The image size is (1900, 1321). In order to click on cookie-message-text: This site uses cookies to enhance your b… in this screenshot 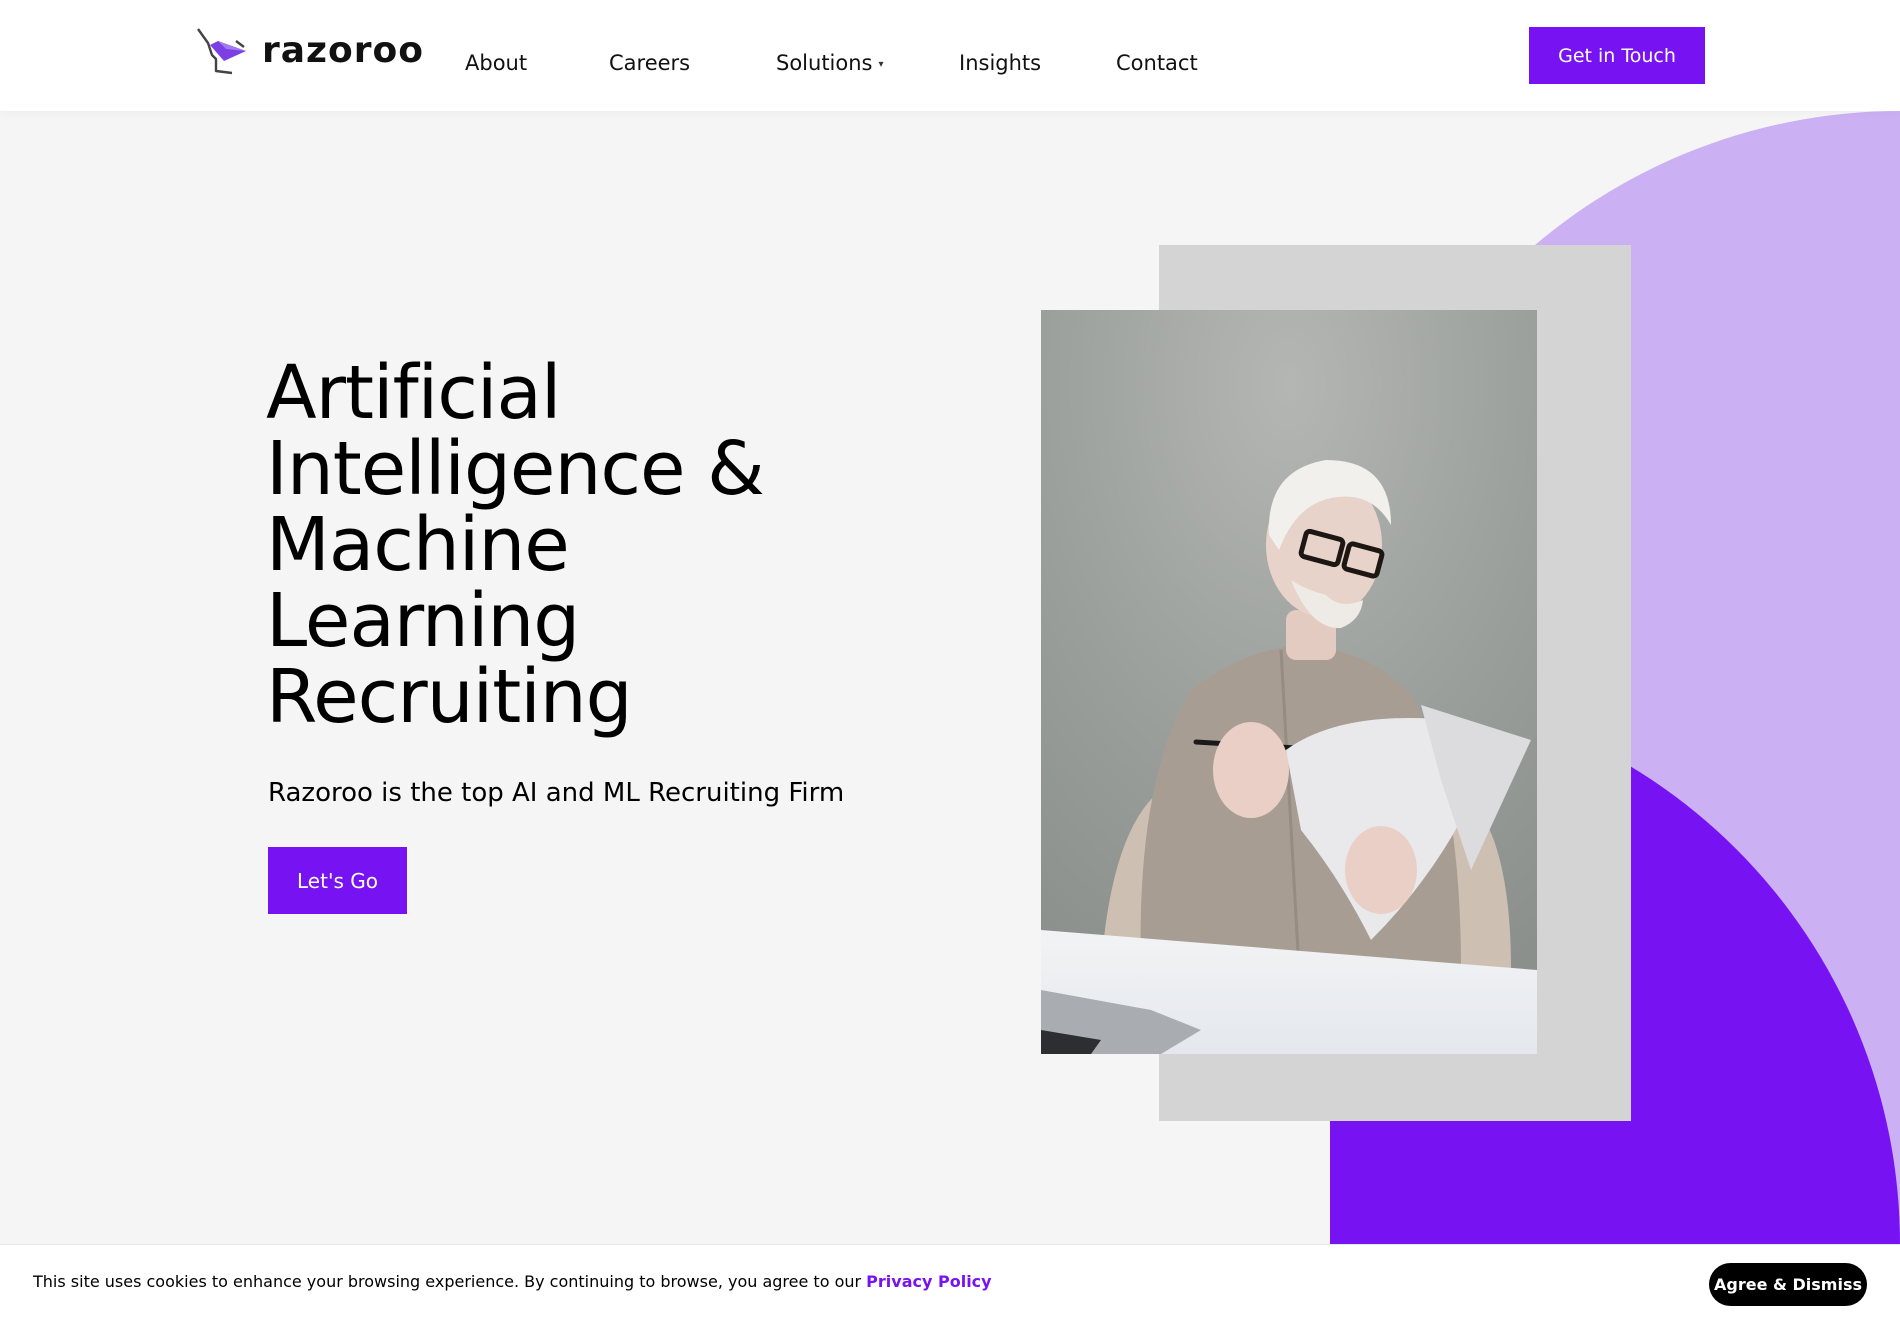, I will do `click(450, 1281)`.